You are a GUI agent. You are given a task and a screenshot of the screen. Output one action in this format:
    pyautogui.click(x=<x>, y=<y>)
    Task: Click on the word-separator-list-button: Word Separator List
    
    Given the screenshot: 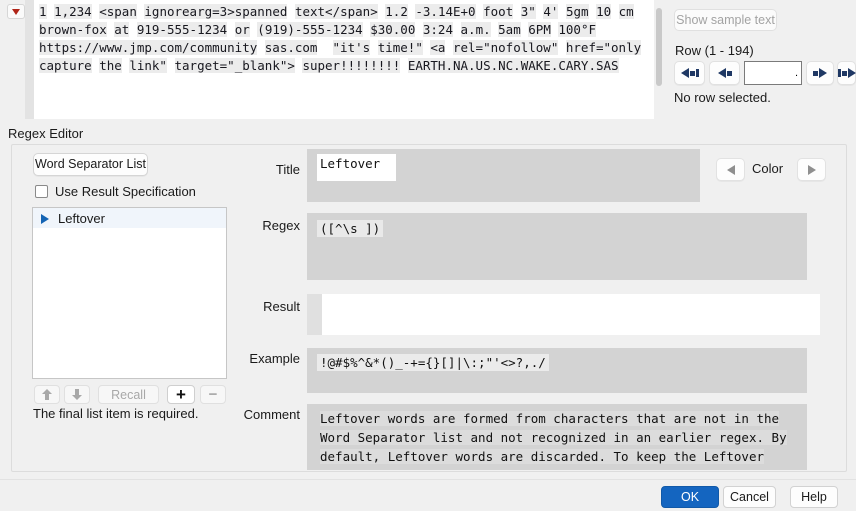 What is the action you would take?
    pyautogui.click(x=90, y=164)
    